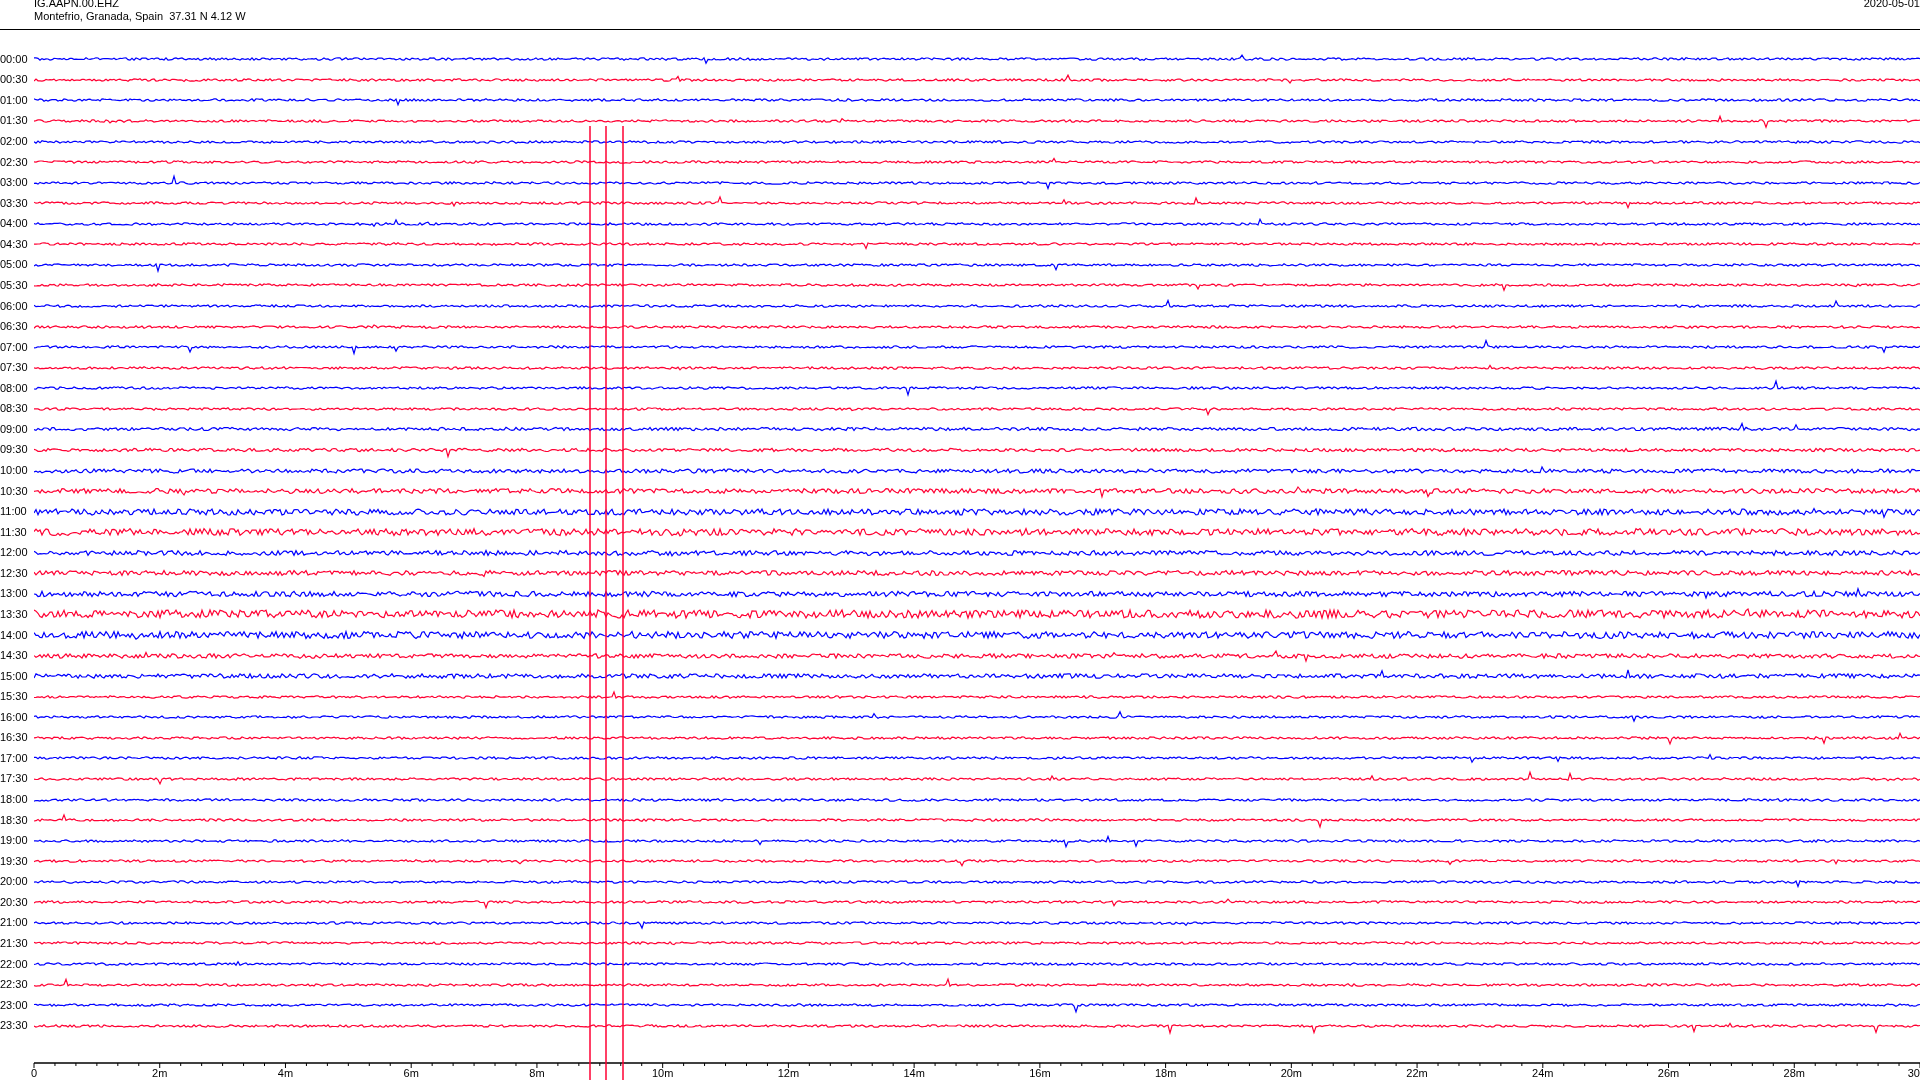 This screenshot has width=1920, height=1080. I want to click on time-label: 01:00, so click(14, 100).